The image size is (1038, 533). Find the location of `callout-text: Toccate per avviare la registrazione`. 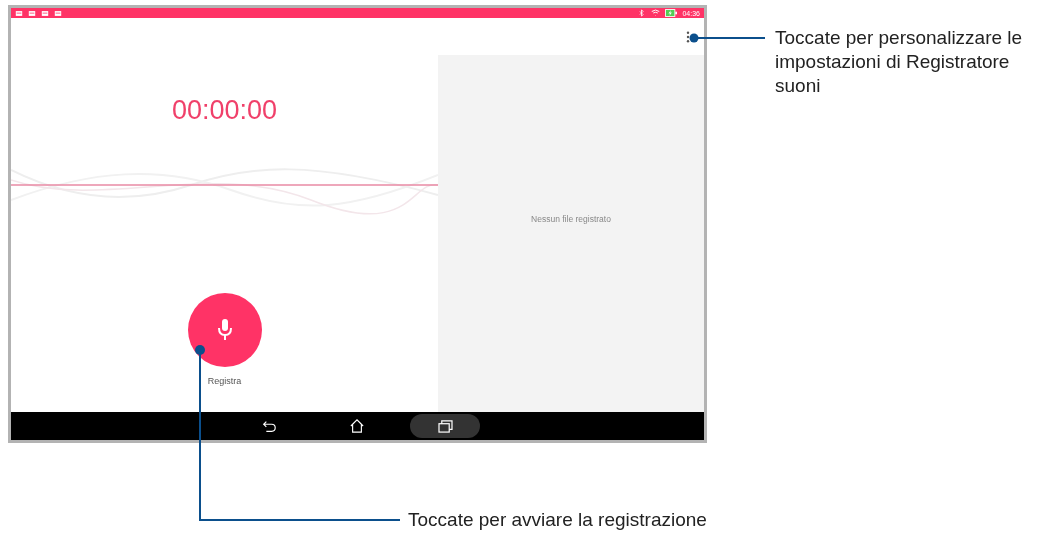

callout-text: Toccate per avviare la registrazione is located at coordinates (557, 520).